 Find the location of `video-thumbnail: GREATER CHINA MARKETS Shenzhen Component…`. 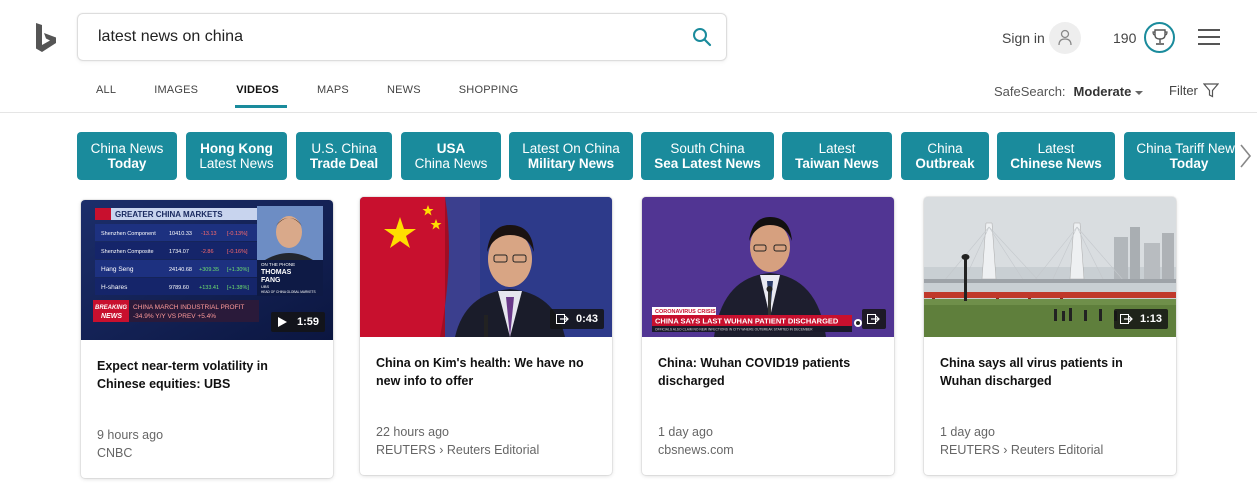

video-thumbnail: GREATER CHINA MARKETS Shenzhen Component… is located at coordinates (207, 270).